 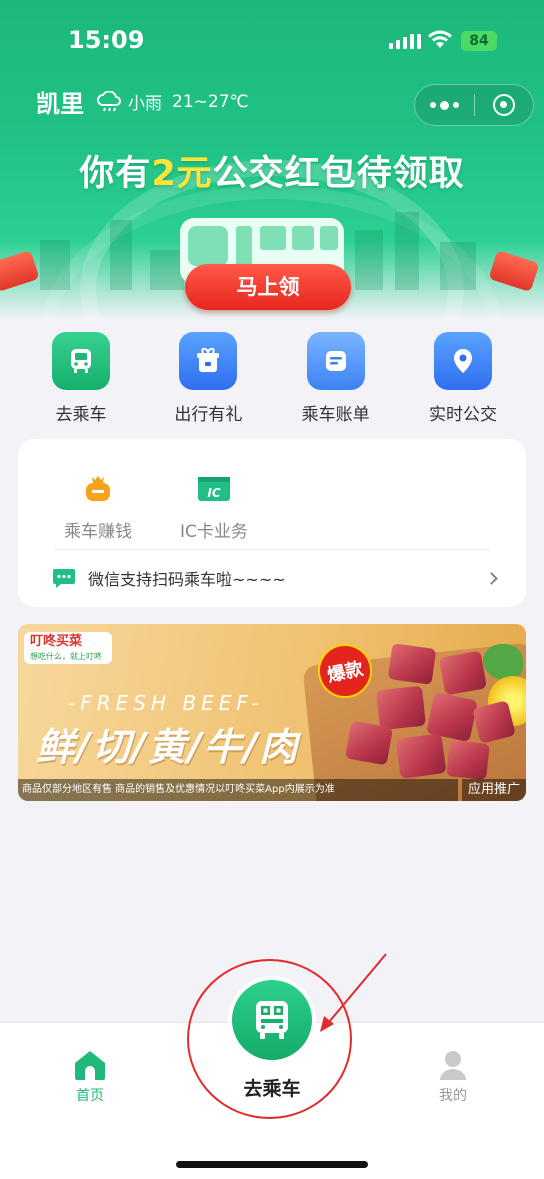 I want to click on herb-decor, so click(x=503, y=662).